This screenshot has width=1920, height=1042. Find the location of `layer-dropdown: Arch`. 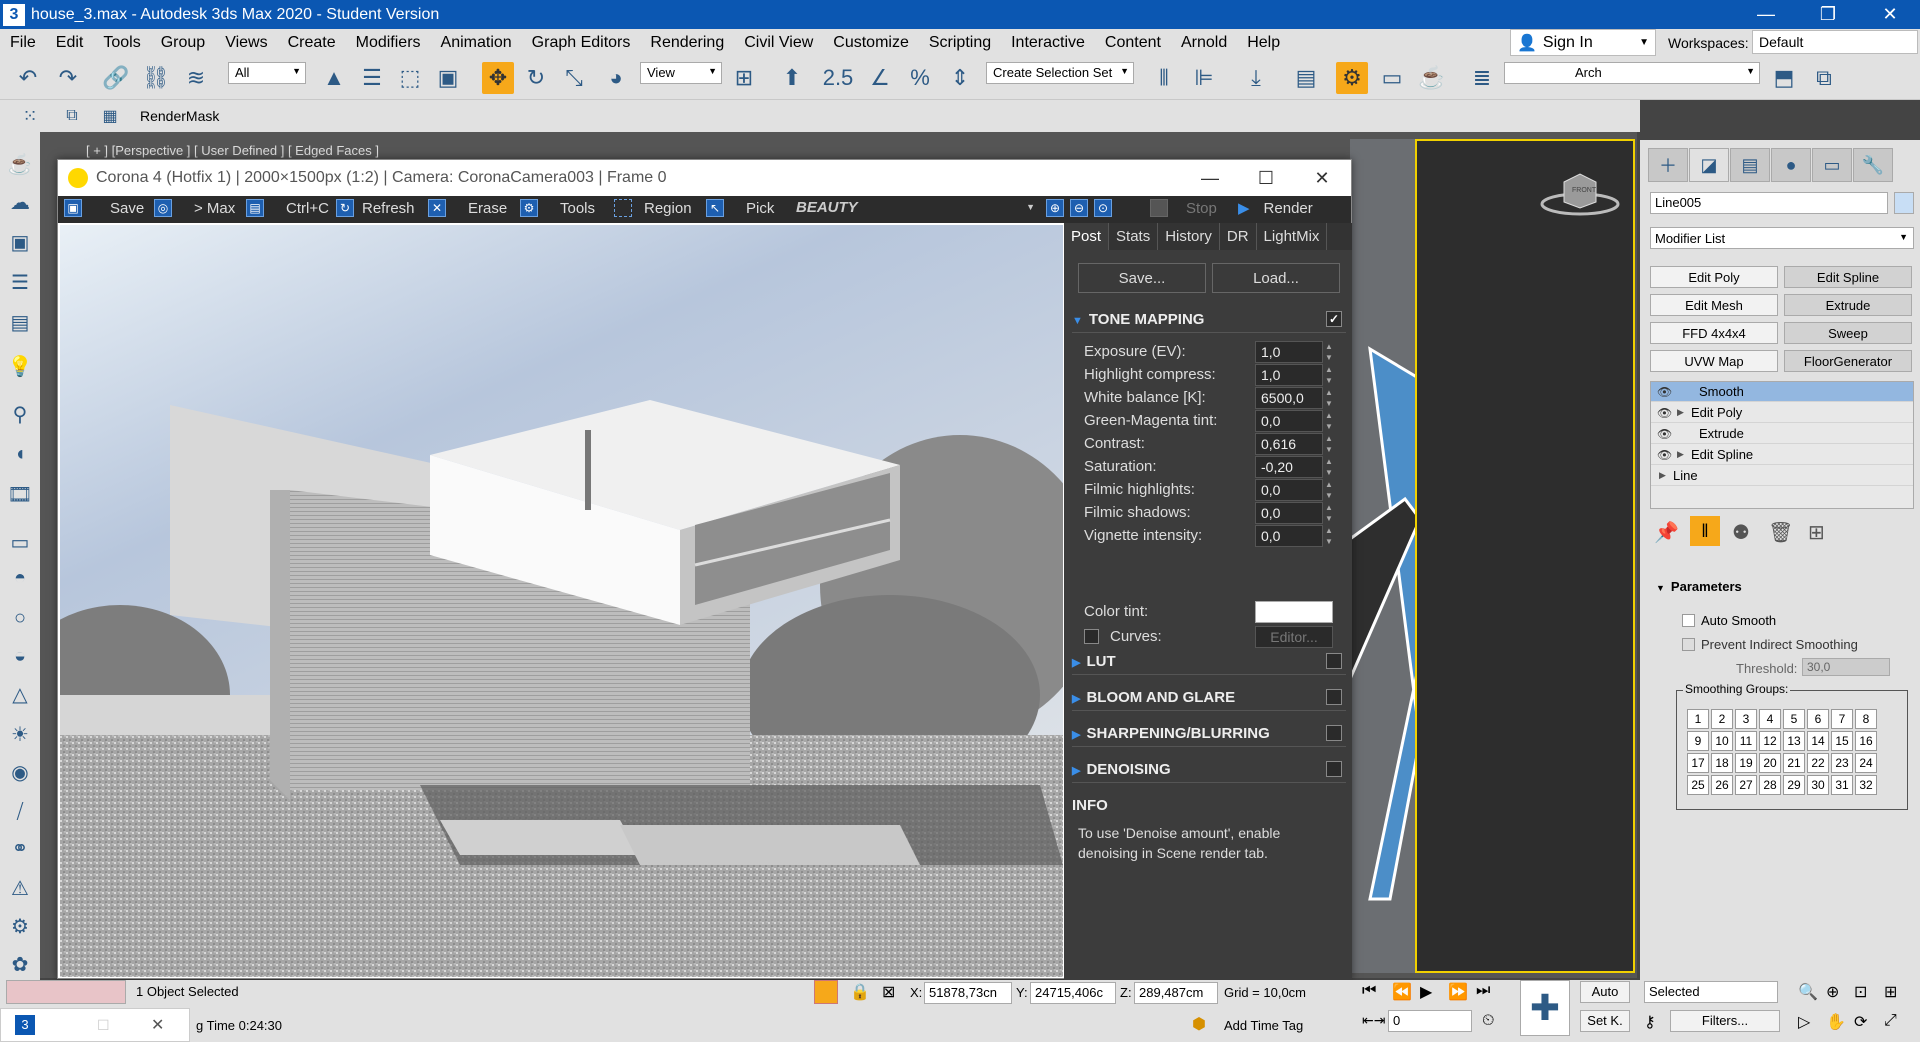

layer-dropdown: Arch is located at coordinates (1632, 73).